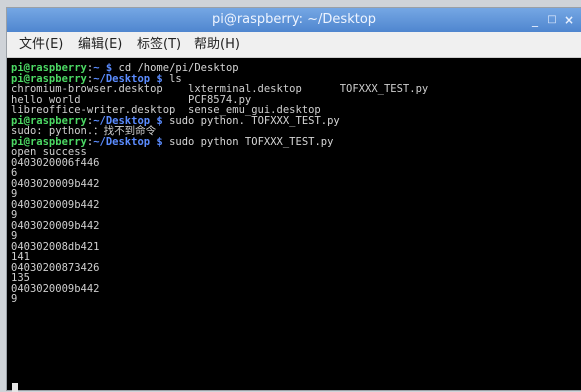 The width and height of the screenshot is (581, 392). I want to click on menu-file: 文件(E), so click(41, 44).